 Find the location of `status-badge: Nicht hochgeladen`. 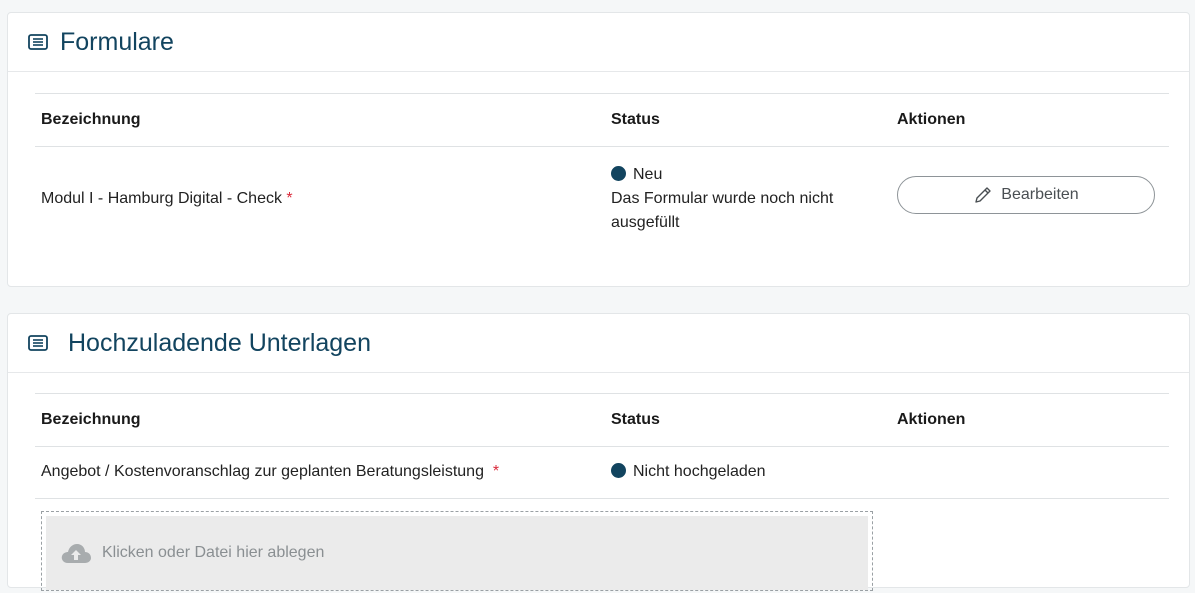

status-badge: Nicht hochgeladen is located at coordinates (699, 471).